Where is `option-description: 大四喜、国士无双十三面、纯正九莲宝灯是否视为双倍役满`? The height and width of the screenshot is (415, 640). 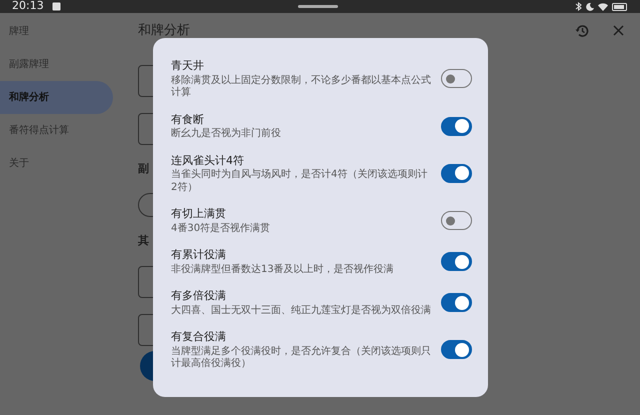
option-description: 大四喜、国士无双十三面、纯正九莲宝灯是否视为双倍役满 is located at coordinates (301, 310).